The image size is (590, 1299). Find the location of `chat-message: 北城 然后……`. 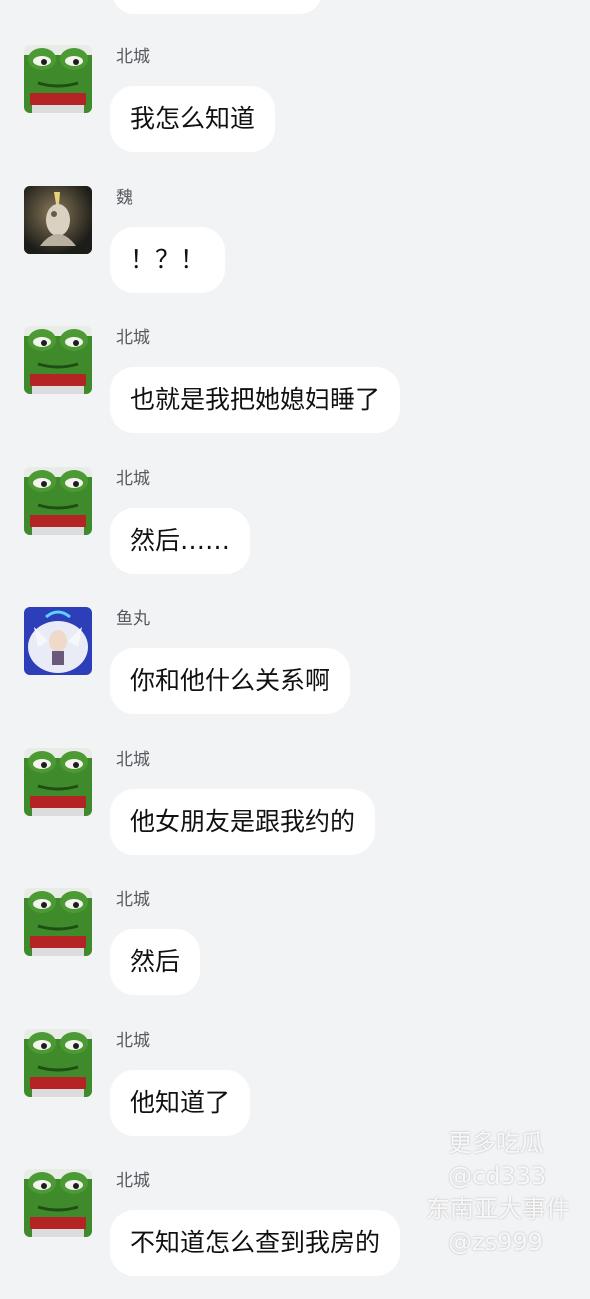

chat-message: 北城 然后…… is located at coordinates (295, 532).